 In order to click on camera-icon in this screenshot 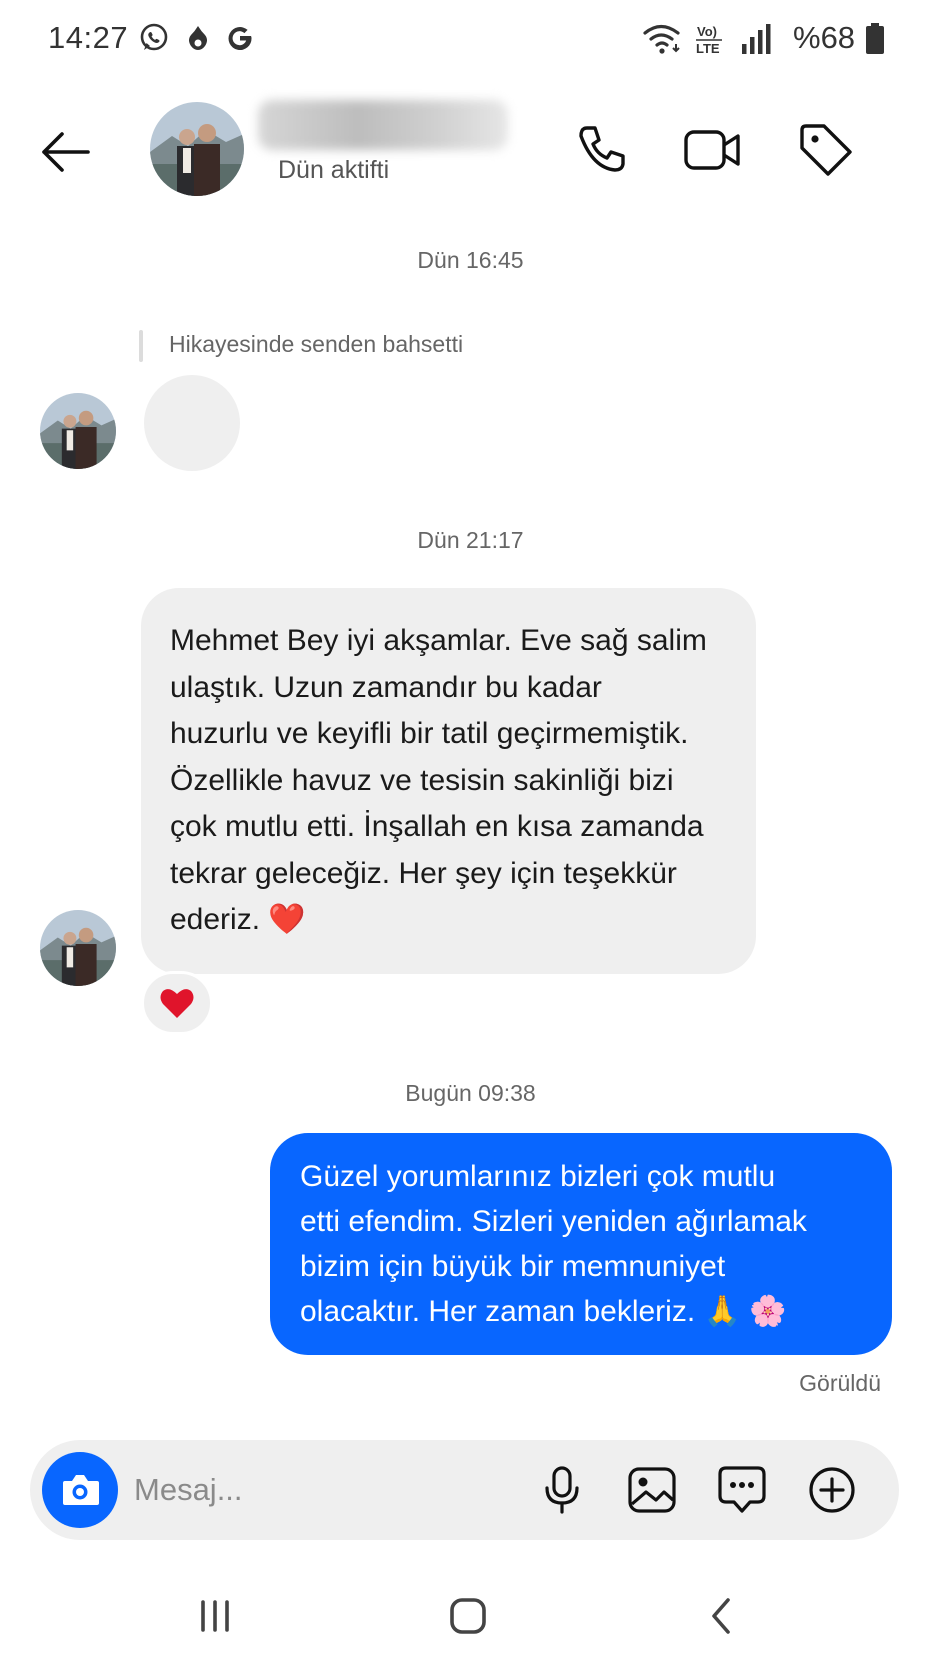, I will do `click(81, 1490)`.